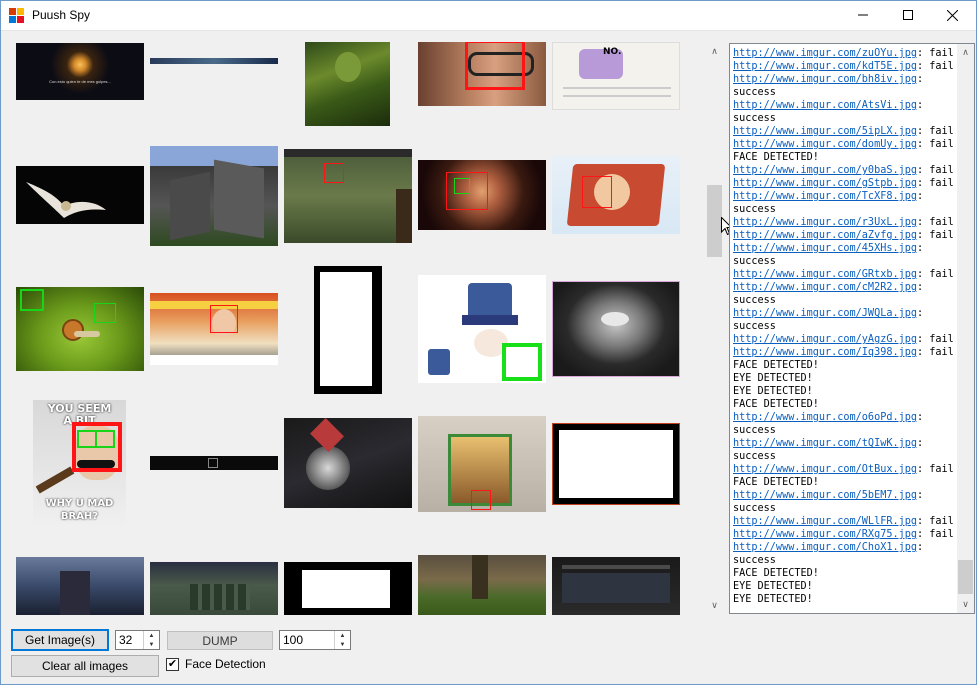 The image size is (977, 685). Describe the element at coordinates (825, 495) in the screenshot. I see `log-url-link: http://www.imgur.com/5bEM7.jpg` at that location.